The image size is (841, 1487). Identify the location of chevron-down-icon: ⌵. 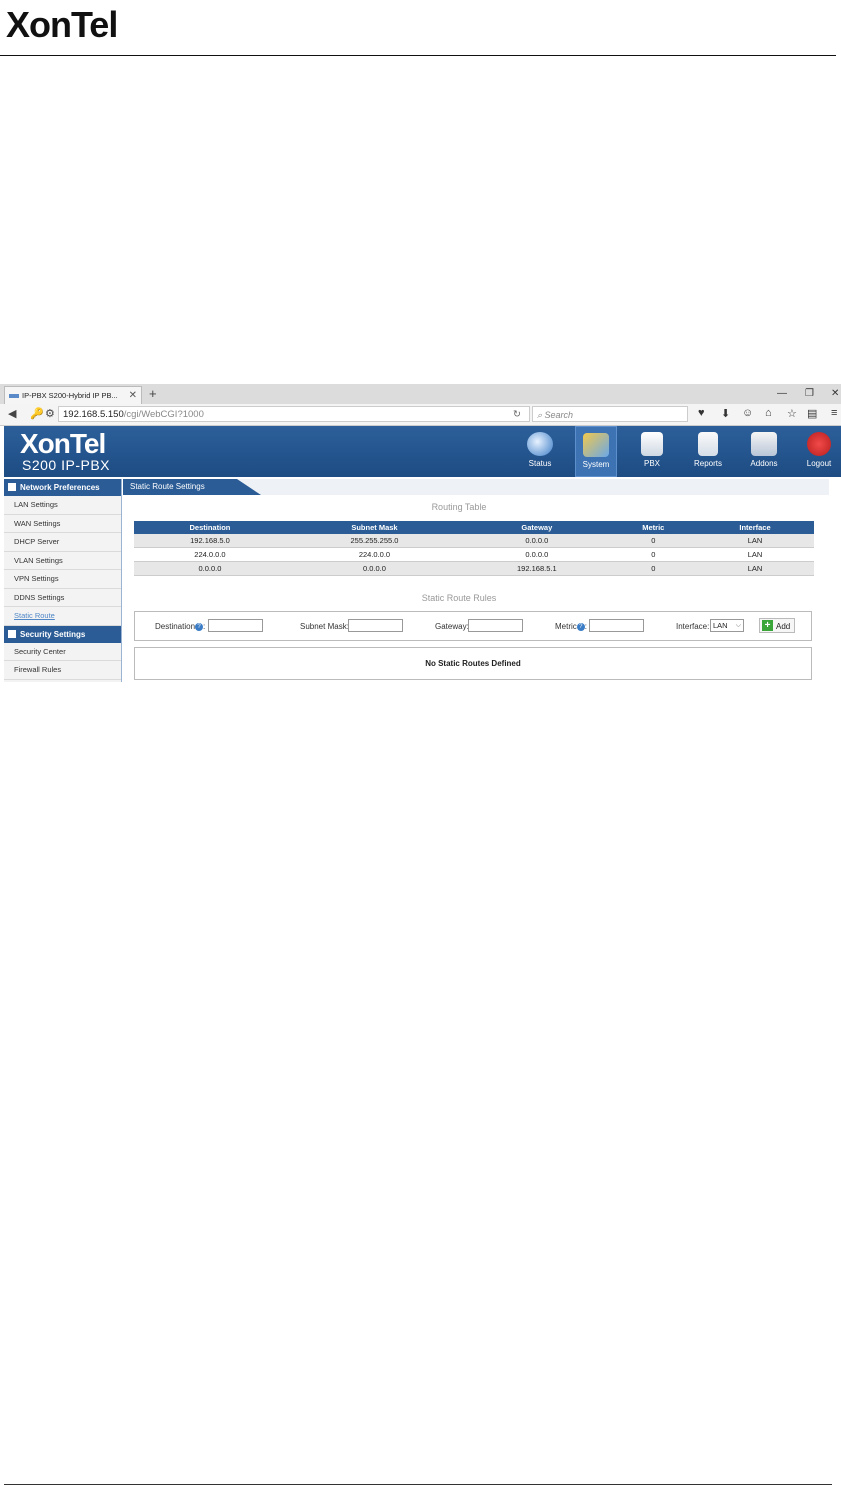
(738, 625).